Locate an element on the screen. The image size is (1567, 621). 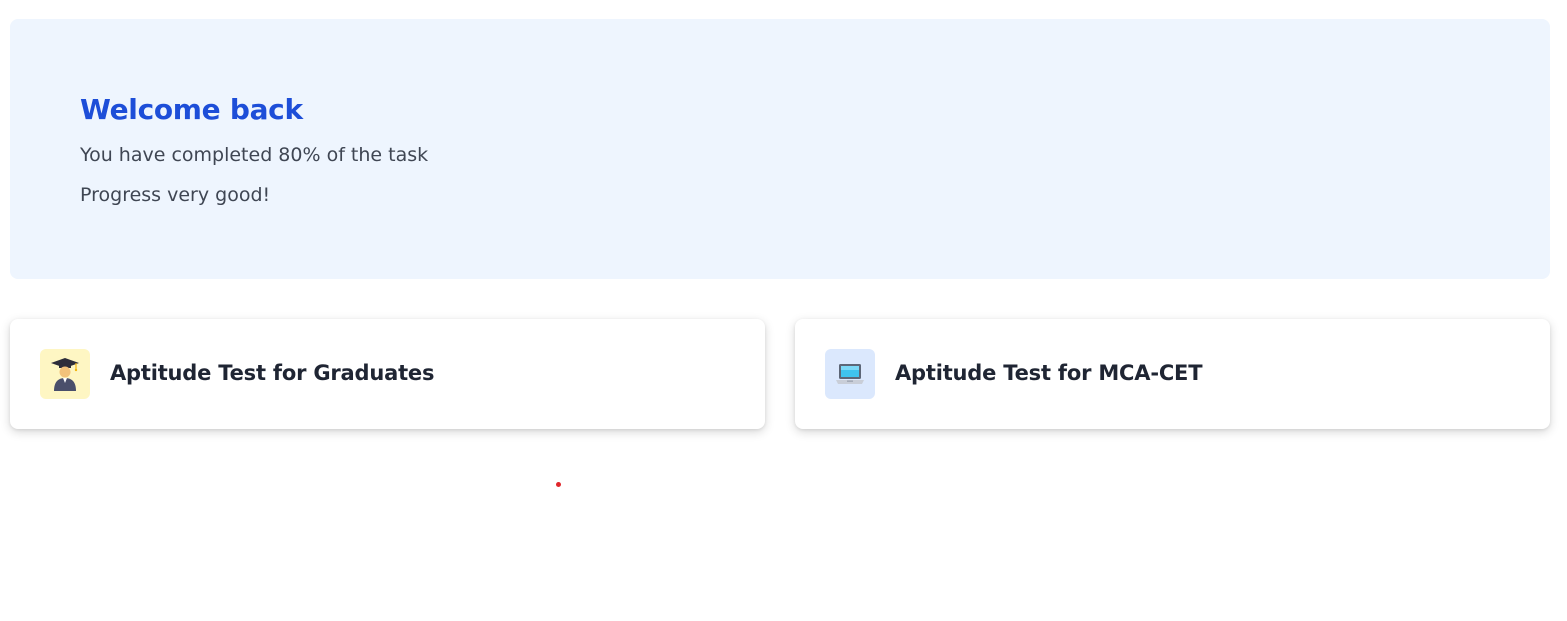
laptop-icon is located at coordinates (850, 374).